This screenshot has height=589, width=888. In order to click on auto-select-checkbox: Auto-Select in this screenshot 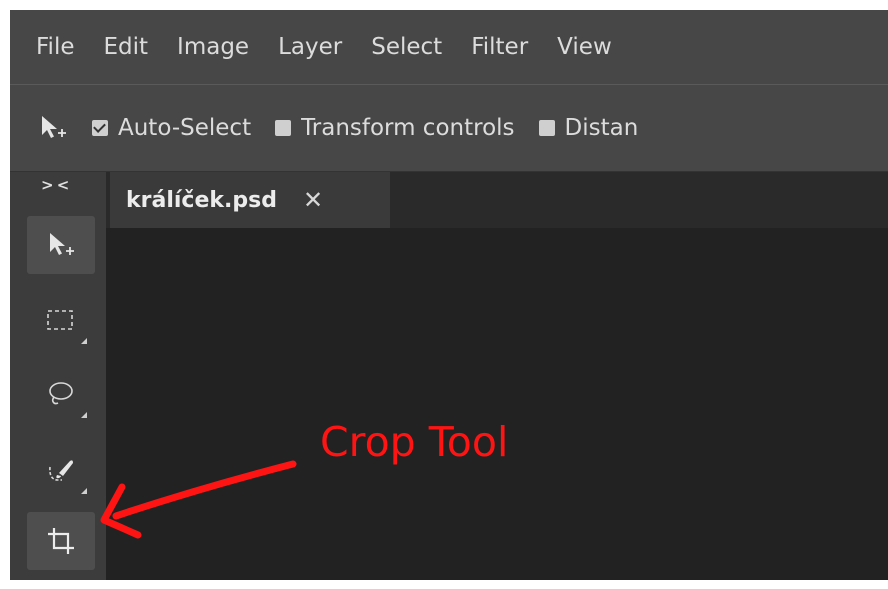, I will do `click(171, 128)`.